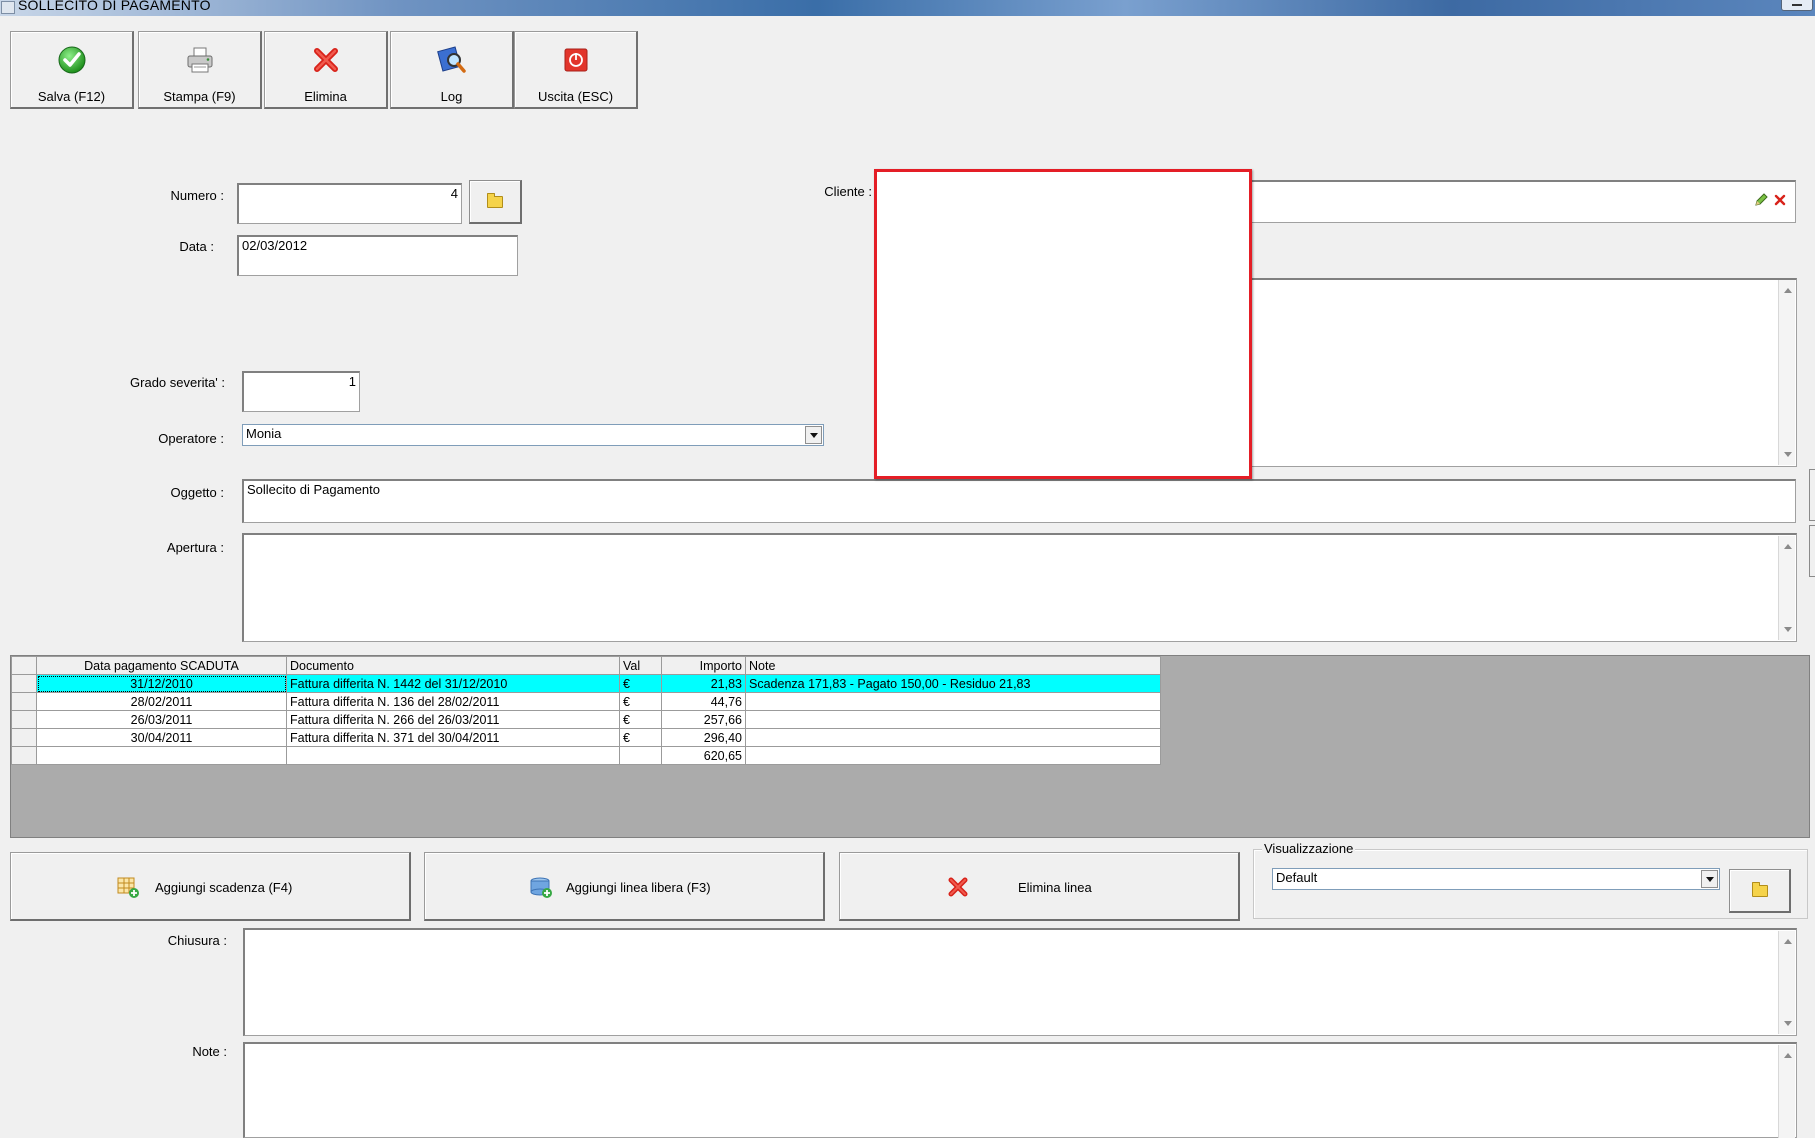 The height and width of the screenshot is (1138, 1815). Describe the element at coordinates (451, 96) in the screenshot. I see `log-button-label: Log` at that location.